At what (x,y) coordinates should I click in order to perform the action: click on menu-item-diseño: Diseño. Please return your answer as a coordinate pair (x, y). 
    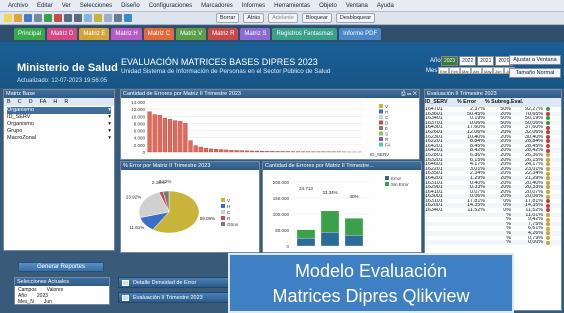
    Looking at the image, I should click on (130, 6).